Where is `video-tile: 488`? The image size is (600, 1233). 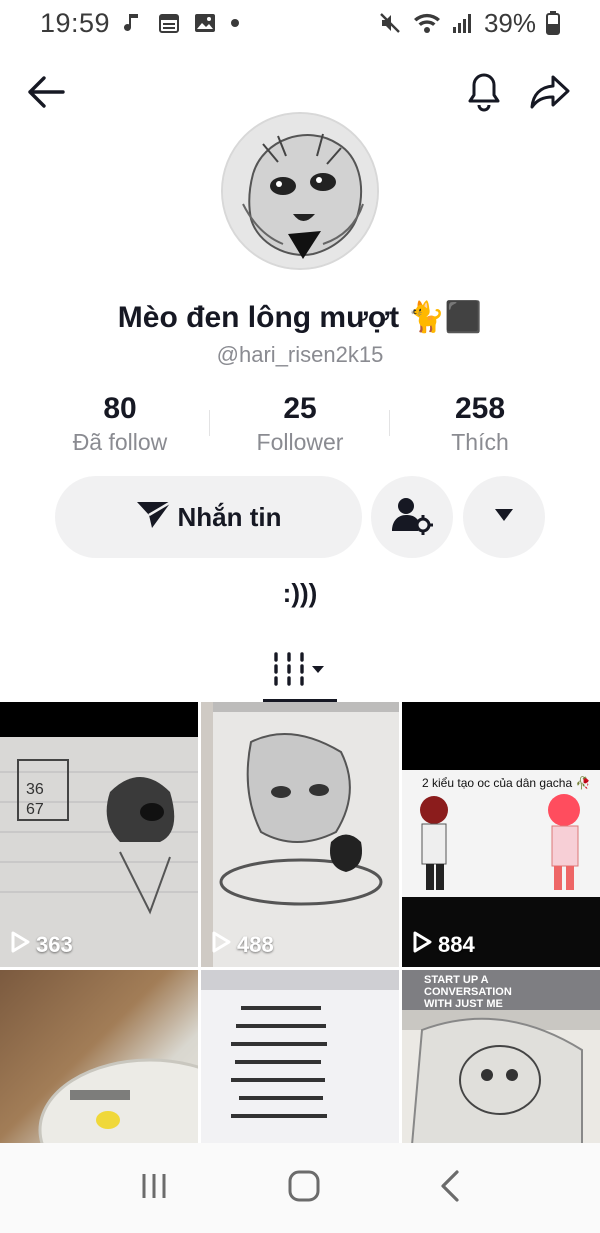 video-tile: 488 is located at coordinates (300, 834).